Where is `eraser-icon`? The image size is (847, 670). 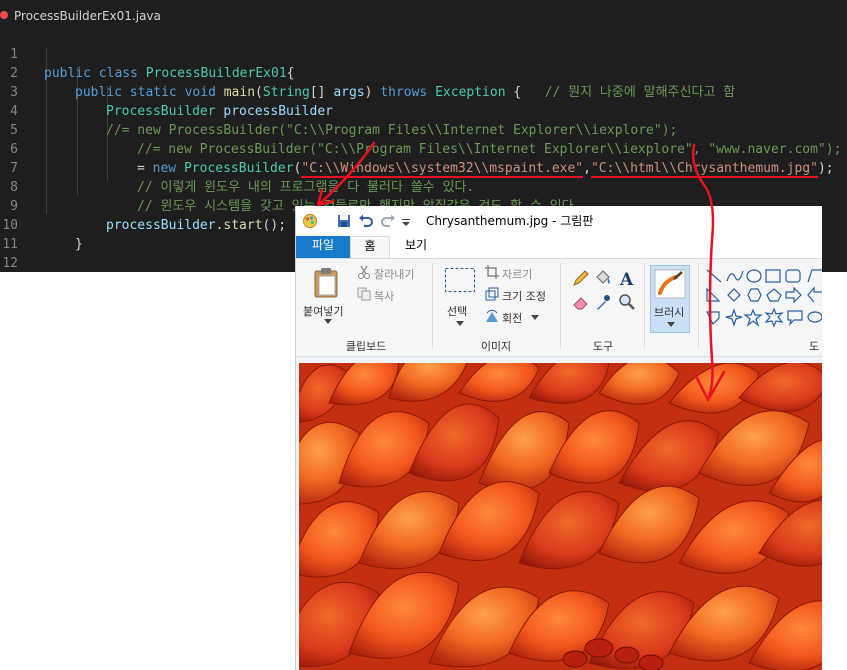
eraser-icon is located at coordinates (581, 302).